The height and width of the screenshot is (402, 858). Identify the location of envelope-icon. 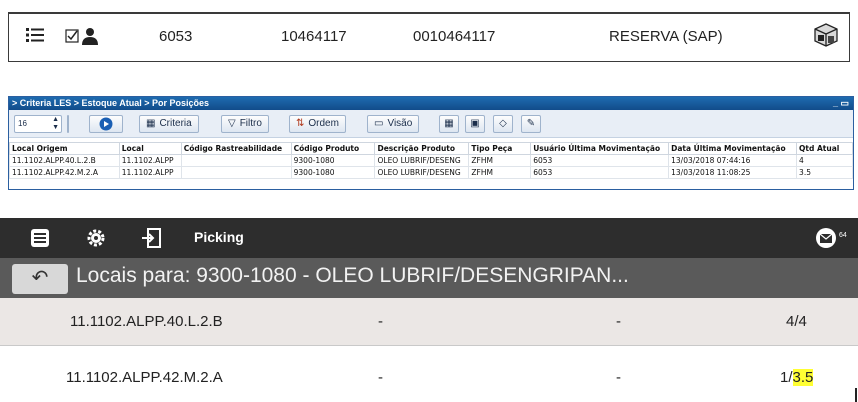
(826, 238).